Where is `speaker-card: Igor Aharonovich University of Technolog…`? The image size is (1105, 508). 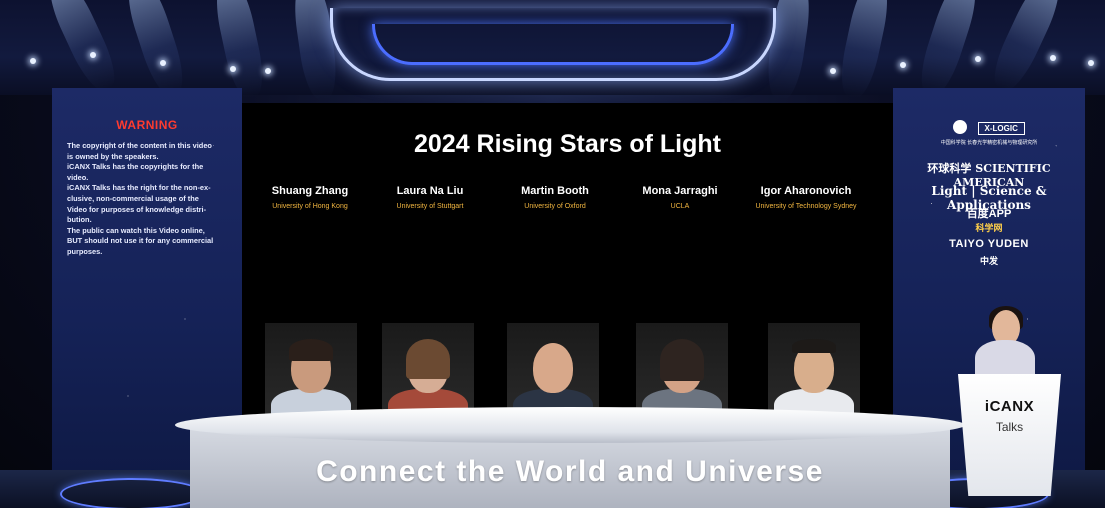
speaker-card: Igor Aharonovich University of Technolog… is located at coordinates (806, 197).